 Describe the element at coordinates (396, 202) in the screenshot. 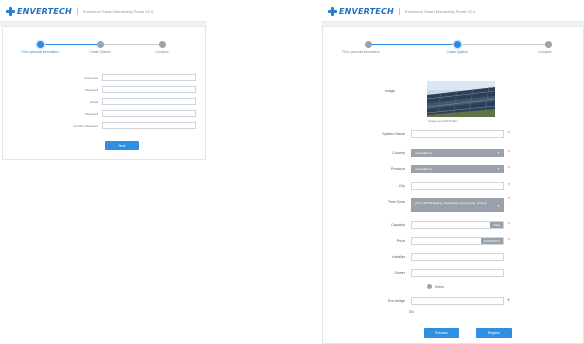

I see `time-zone-label: Time Zone` at that location.